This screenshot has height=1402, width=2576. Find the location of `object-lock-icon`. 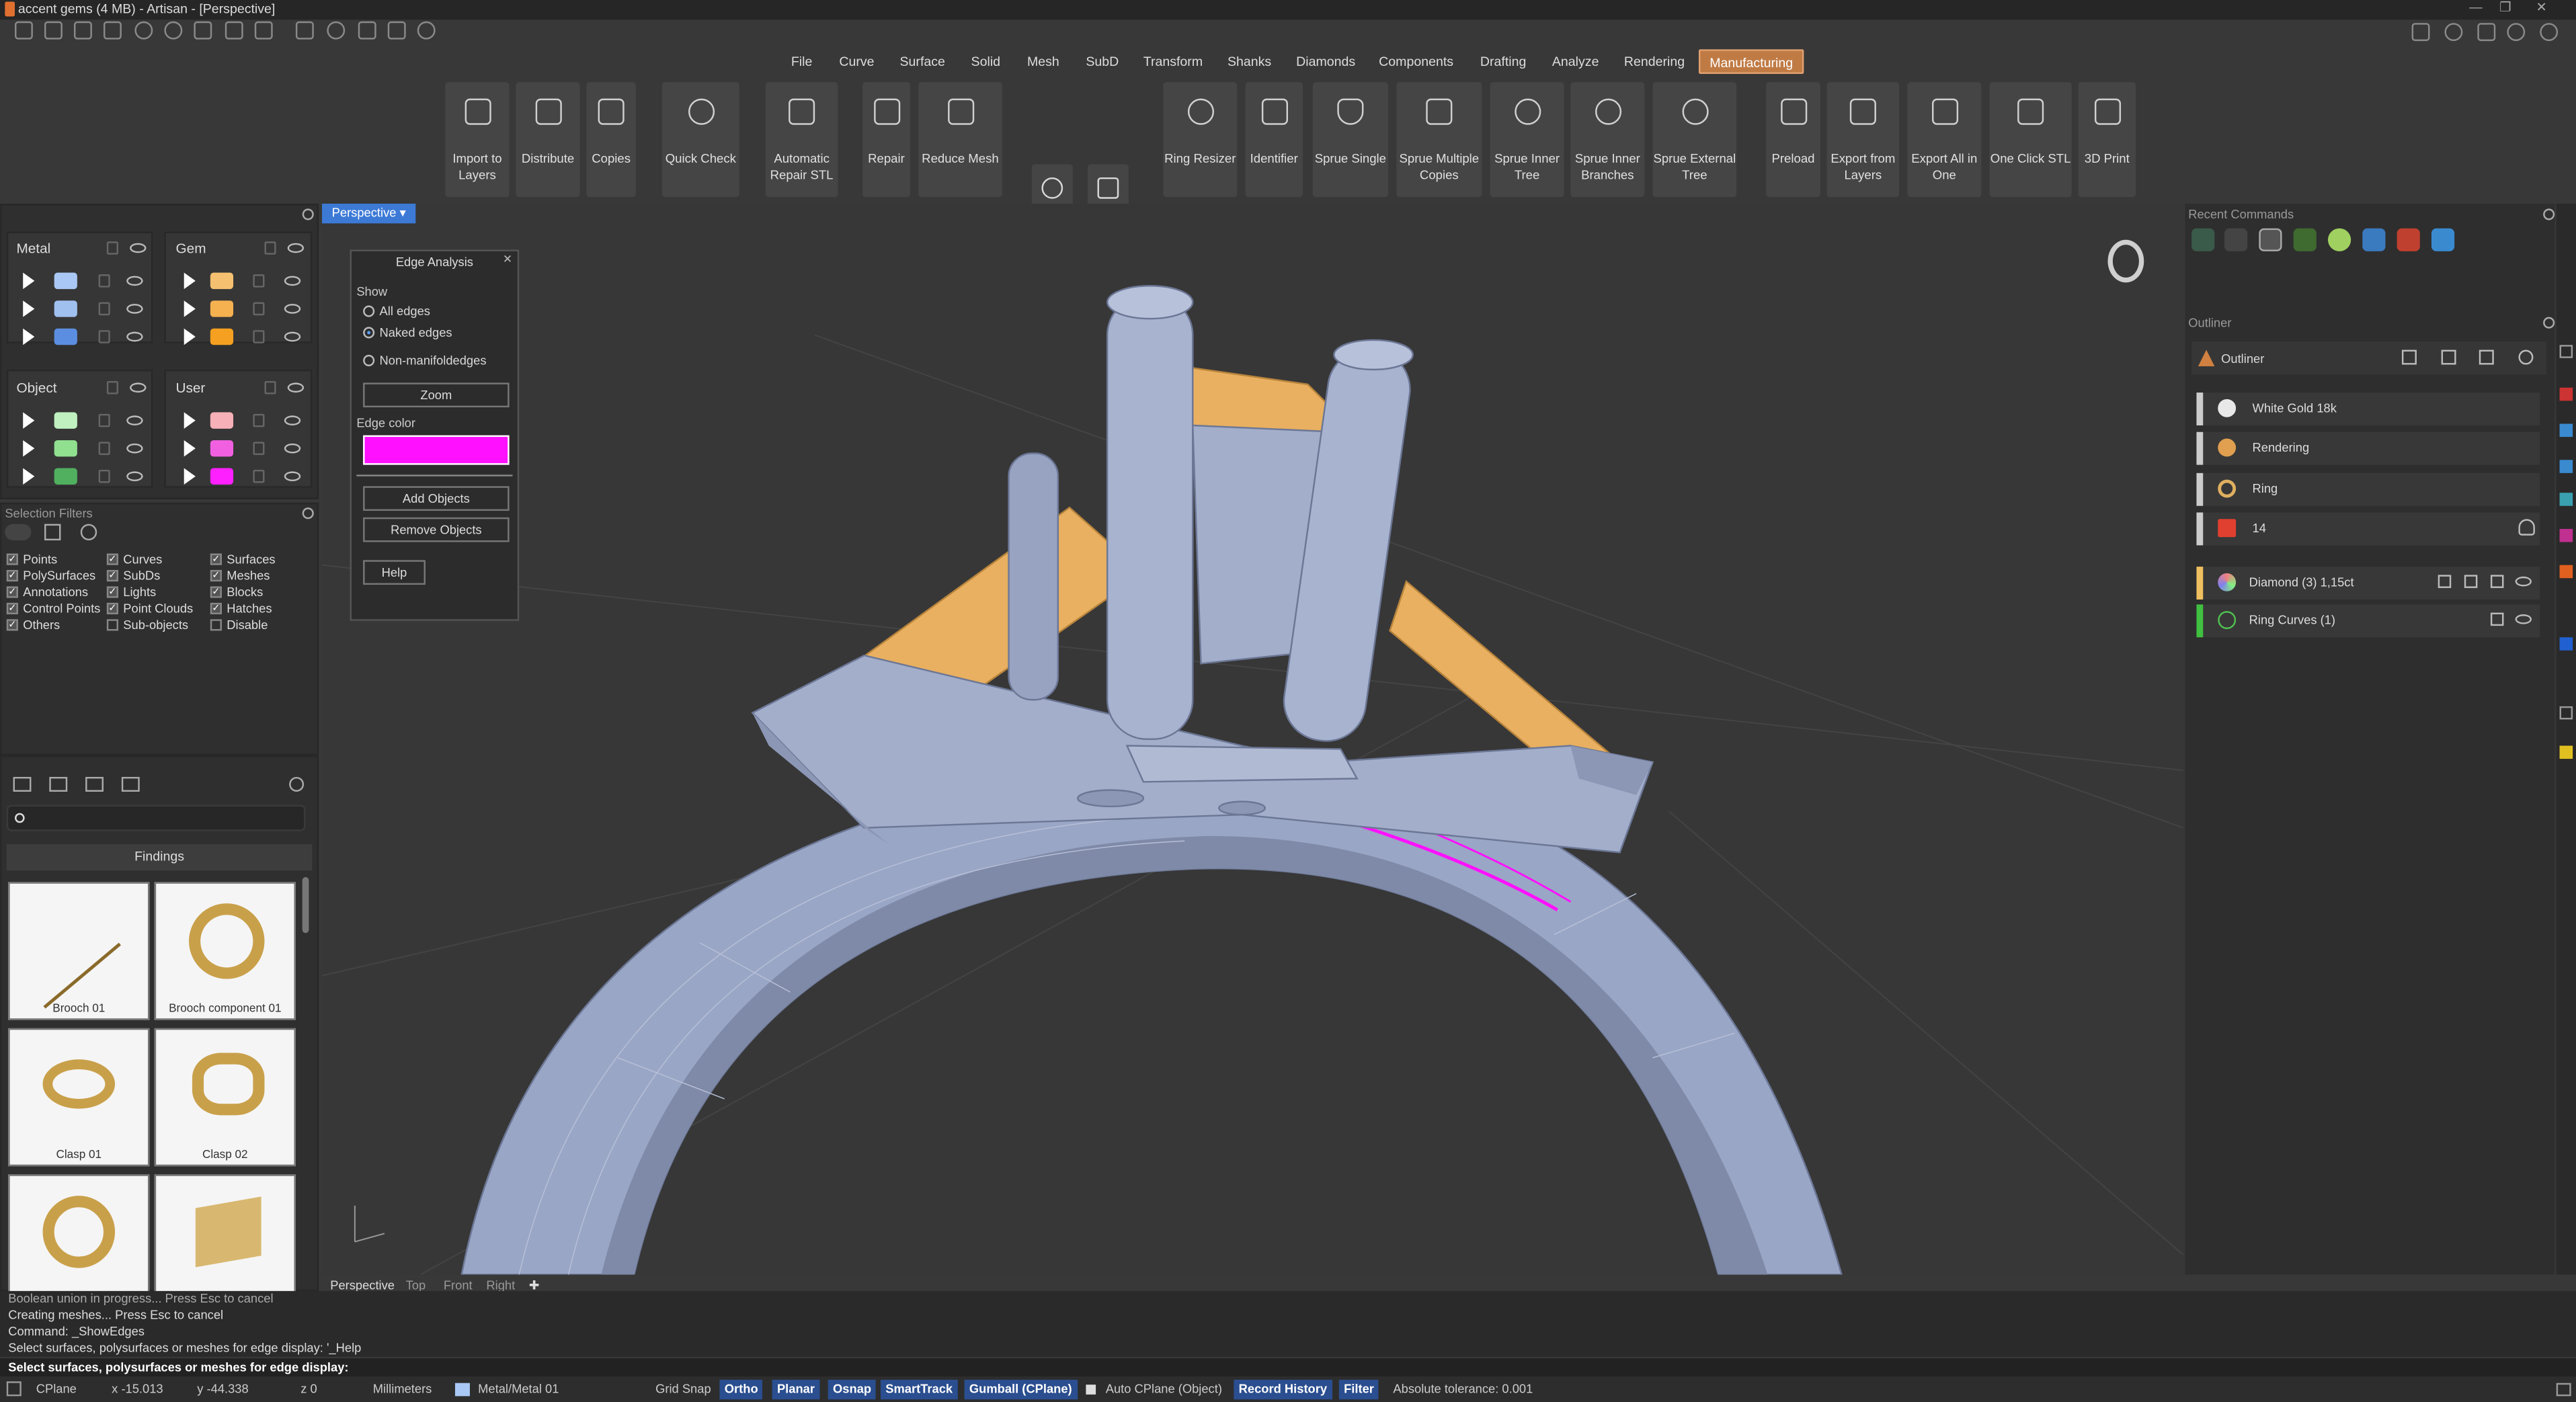

object-lock-icon is located at coordinates (112, 387).